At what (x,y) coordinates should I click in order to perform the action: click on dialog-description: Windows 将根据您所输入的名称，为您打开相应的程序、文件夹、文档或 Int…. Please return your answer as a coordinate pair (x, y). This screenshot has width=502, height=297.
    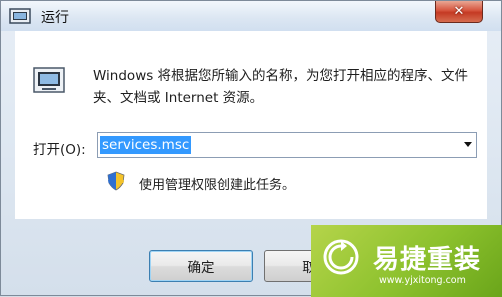
    Looking at the image, I should click on (281, 87).